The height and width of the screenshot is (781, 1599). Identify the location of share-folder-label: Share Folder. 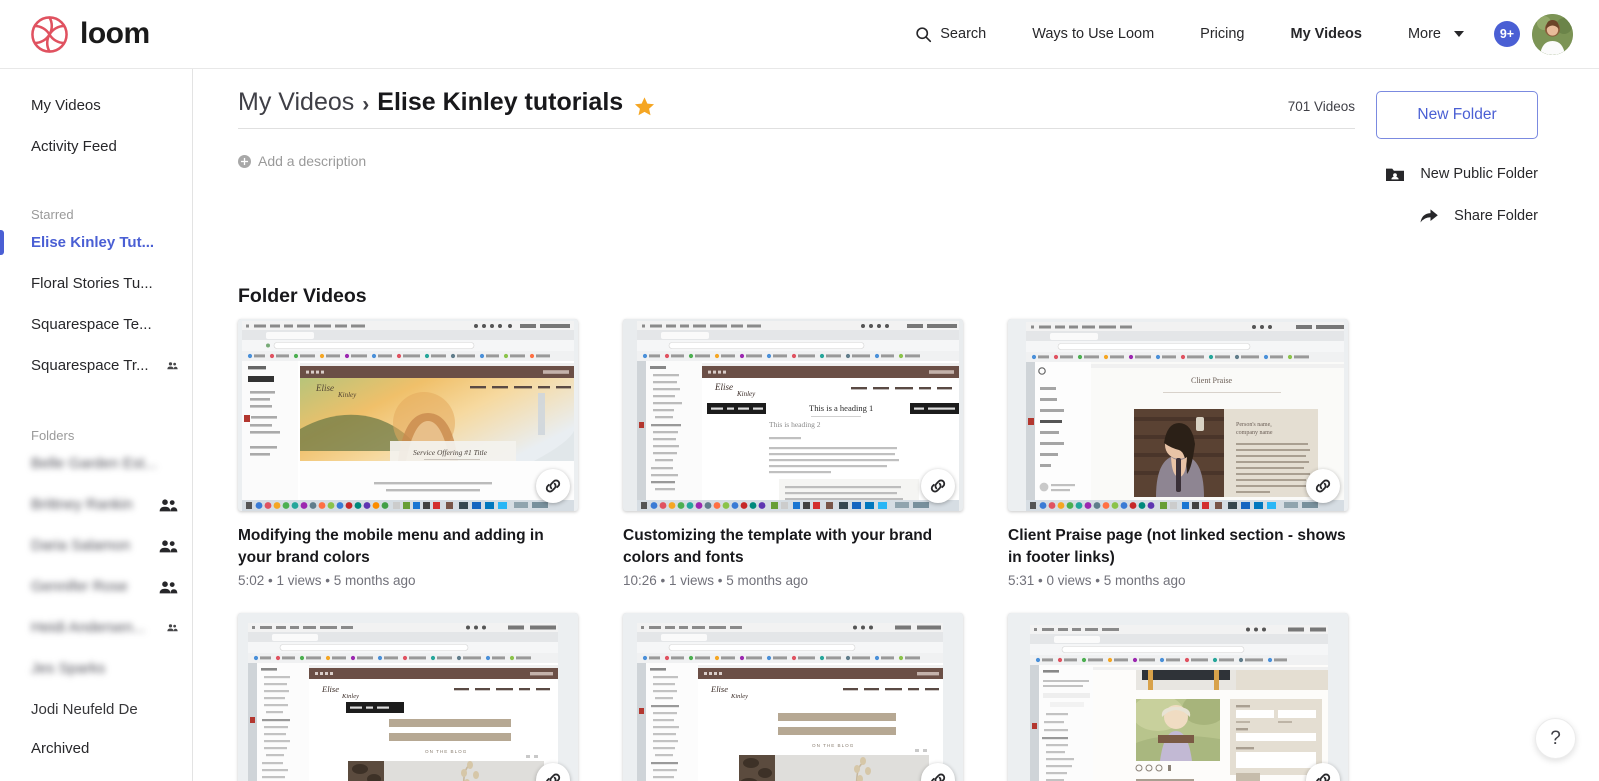
(1496, 216).